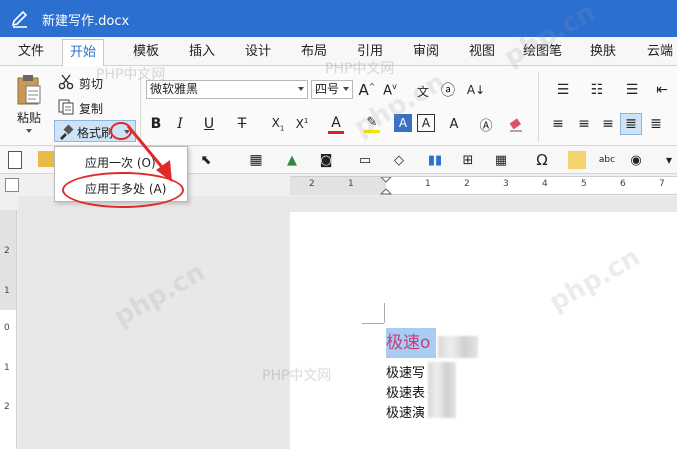 The height and width of the screenshot is (449, 677). Describe the element at coordinates (202, 51) in the screenshot. I see `tab-insert: 插入` at that location.